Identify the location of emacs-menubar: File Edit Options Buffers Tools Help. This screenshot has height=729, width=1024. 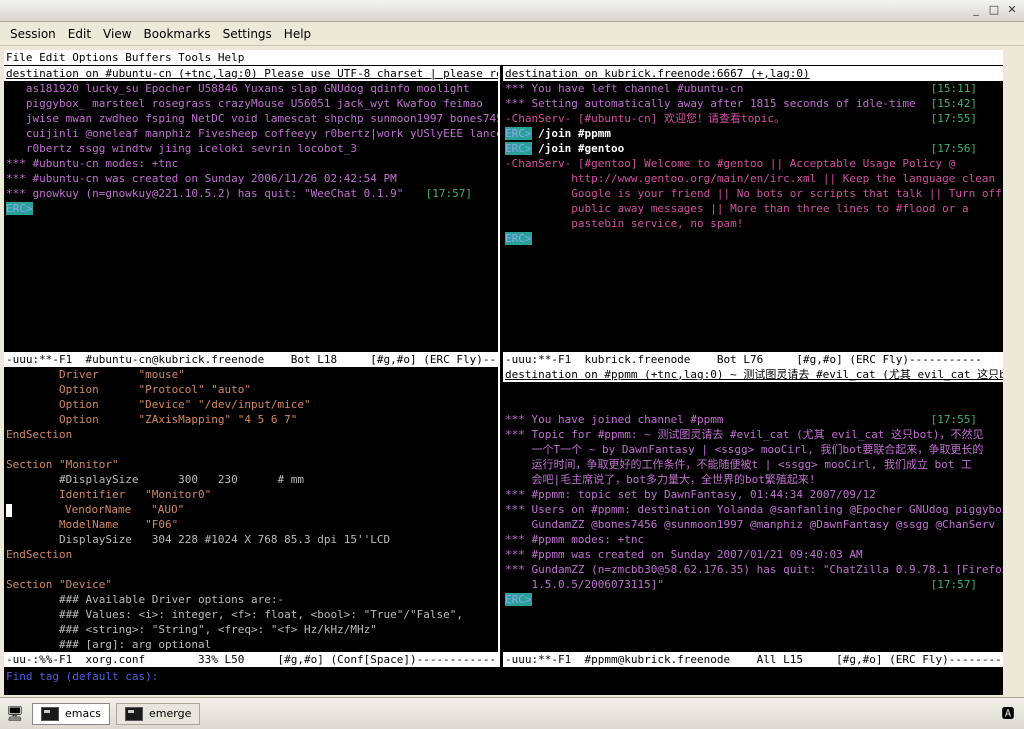
(503, 57).